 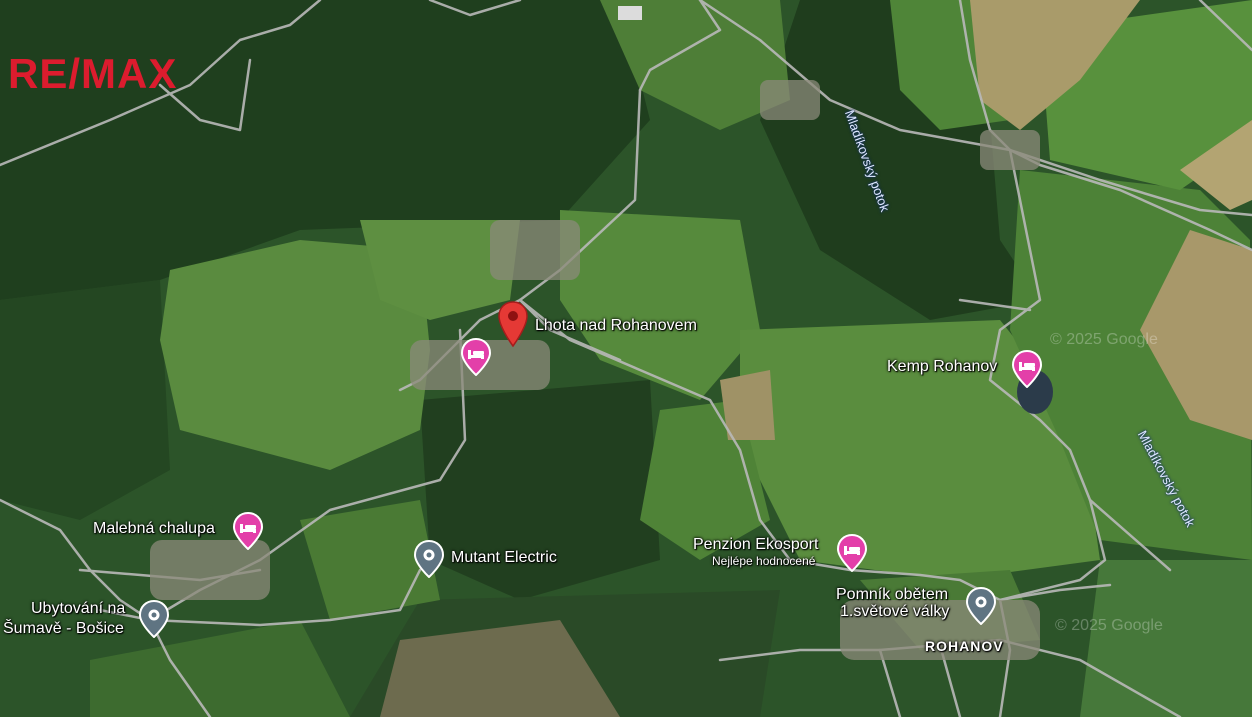 I want to click on place-pin-pomnik, so click(x=981, y=606).